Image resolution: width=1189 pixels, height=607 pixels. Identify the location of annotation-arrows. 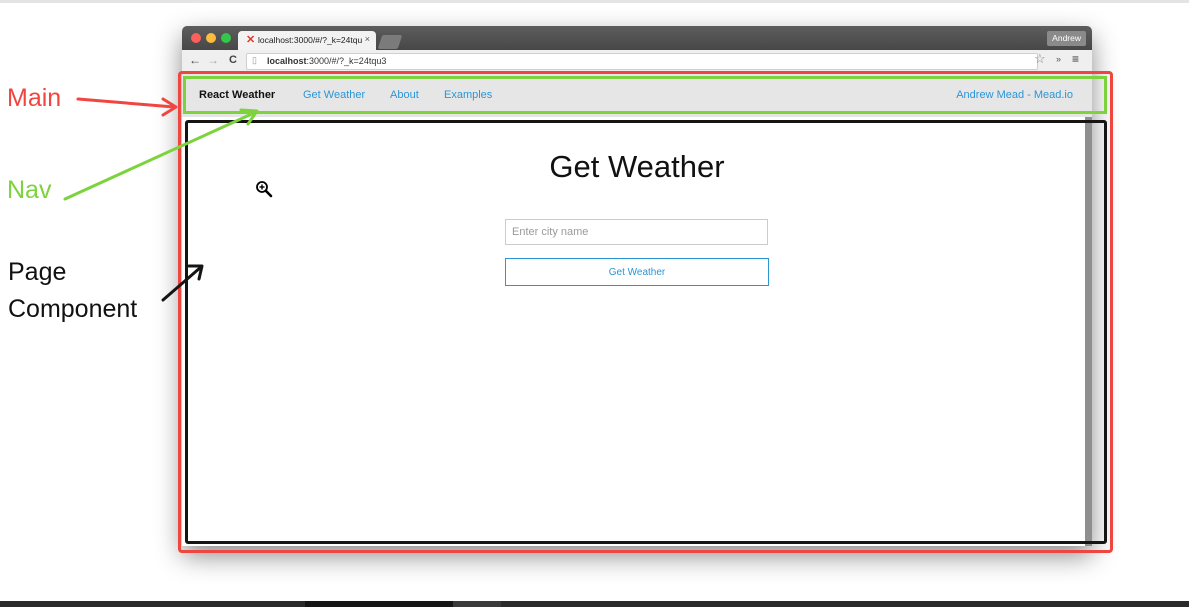
(161, 199).